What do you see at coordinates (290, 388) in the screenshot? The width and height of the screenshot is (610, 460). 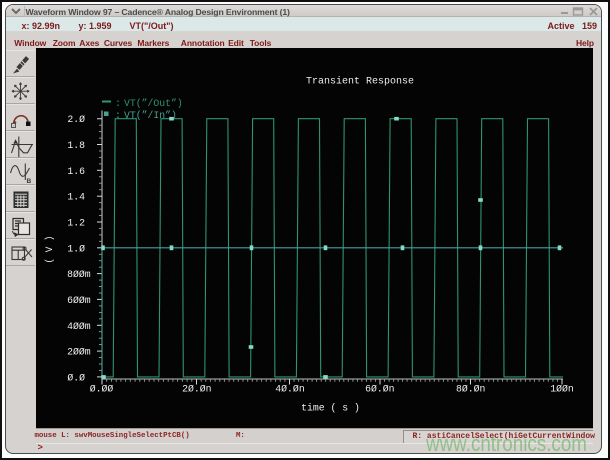 I see `svg-text: 4Ø.Øn` at bounding box center [290, 388].